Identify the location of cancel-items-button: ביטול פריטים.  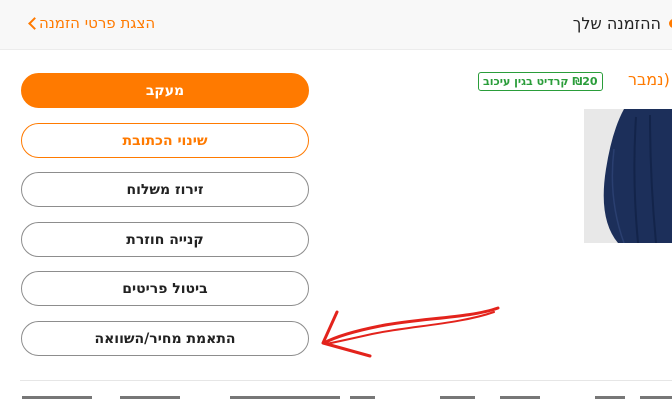
(165, 288).